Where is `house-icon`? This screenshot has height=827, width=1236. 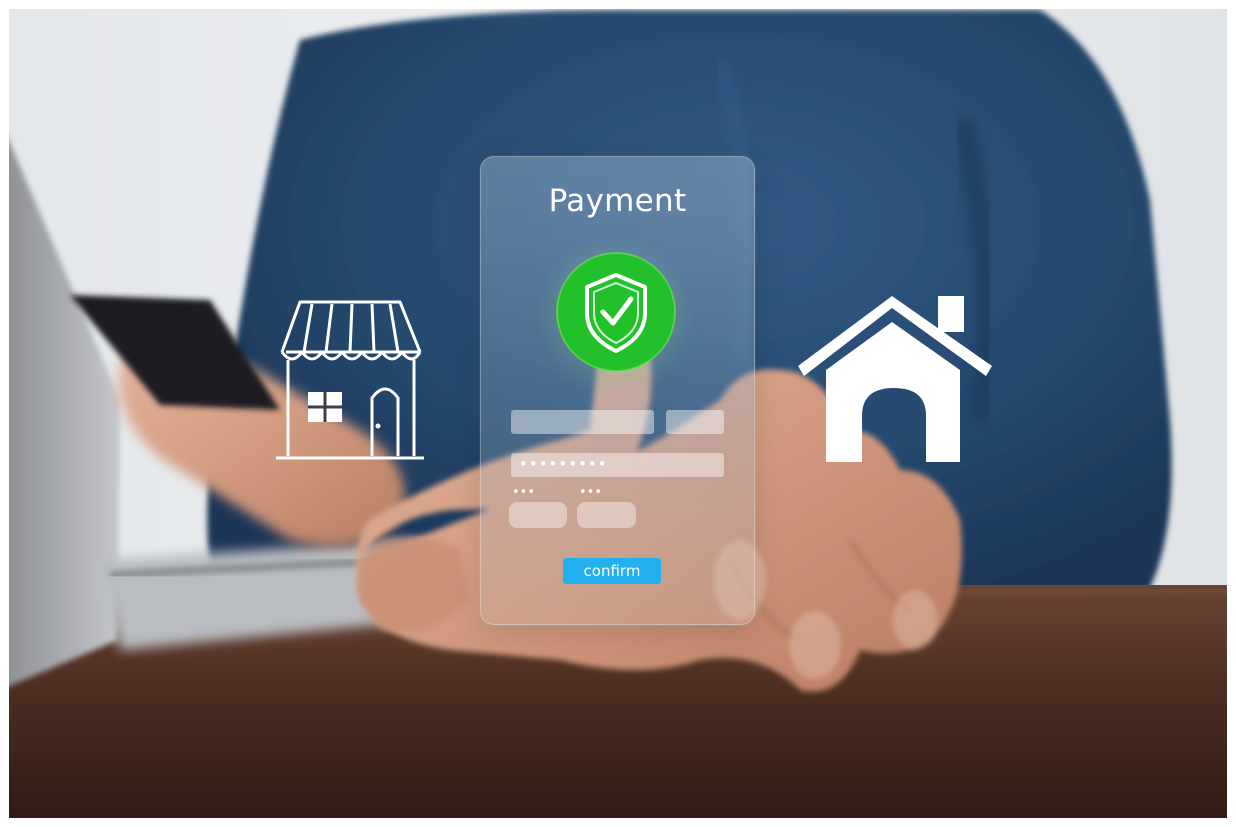
house-icon is located at coordinates (895, 379).